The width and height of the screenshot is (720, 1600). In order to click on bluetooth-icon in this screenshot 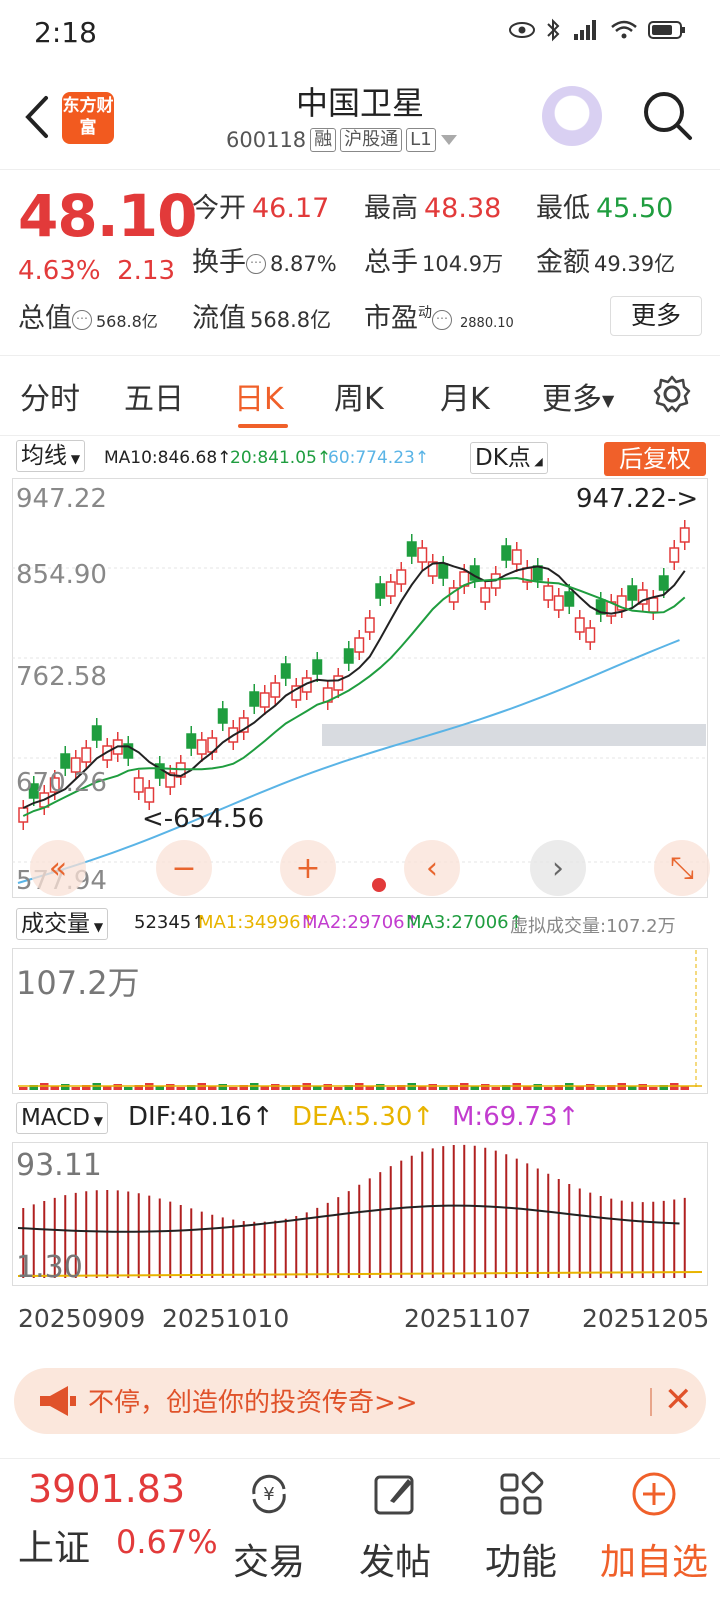, I will do `click(553, 30)`.